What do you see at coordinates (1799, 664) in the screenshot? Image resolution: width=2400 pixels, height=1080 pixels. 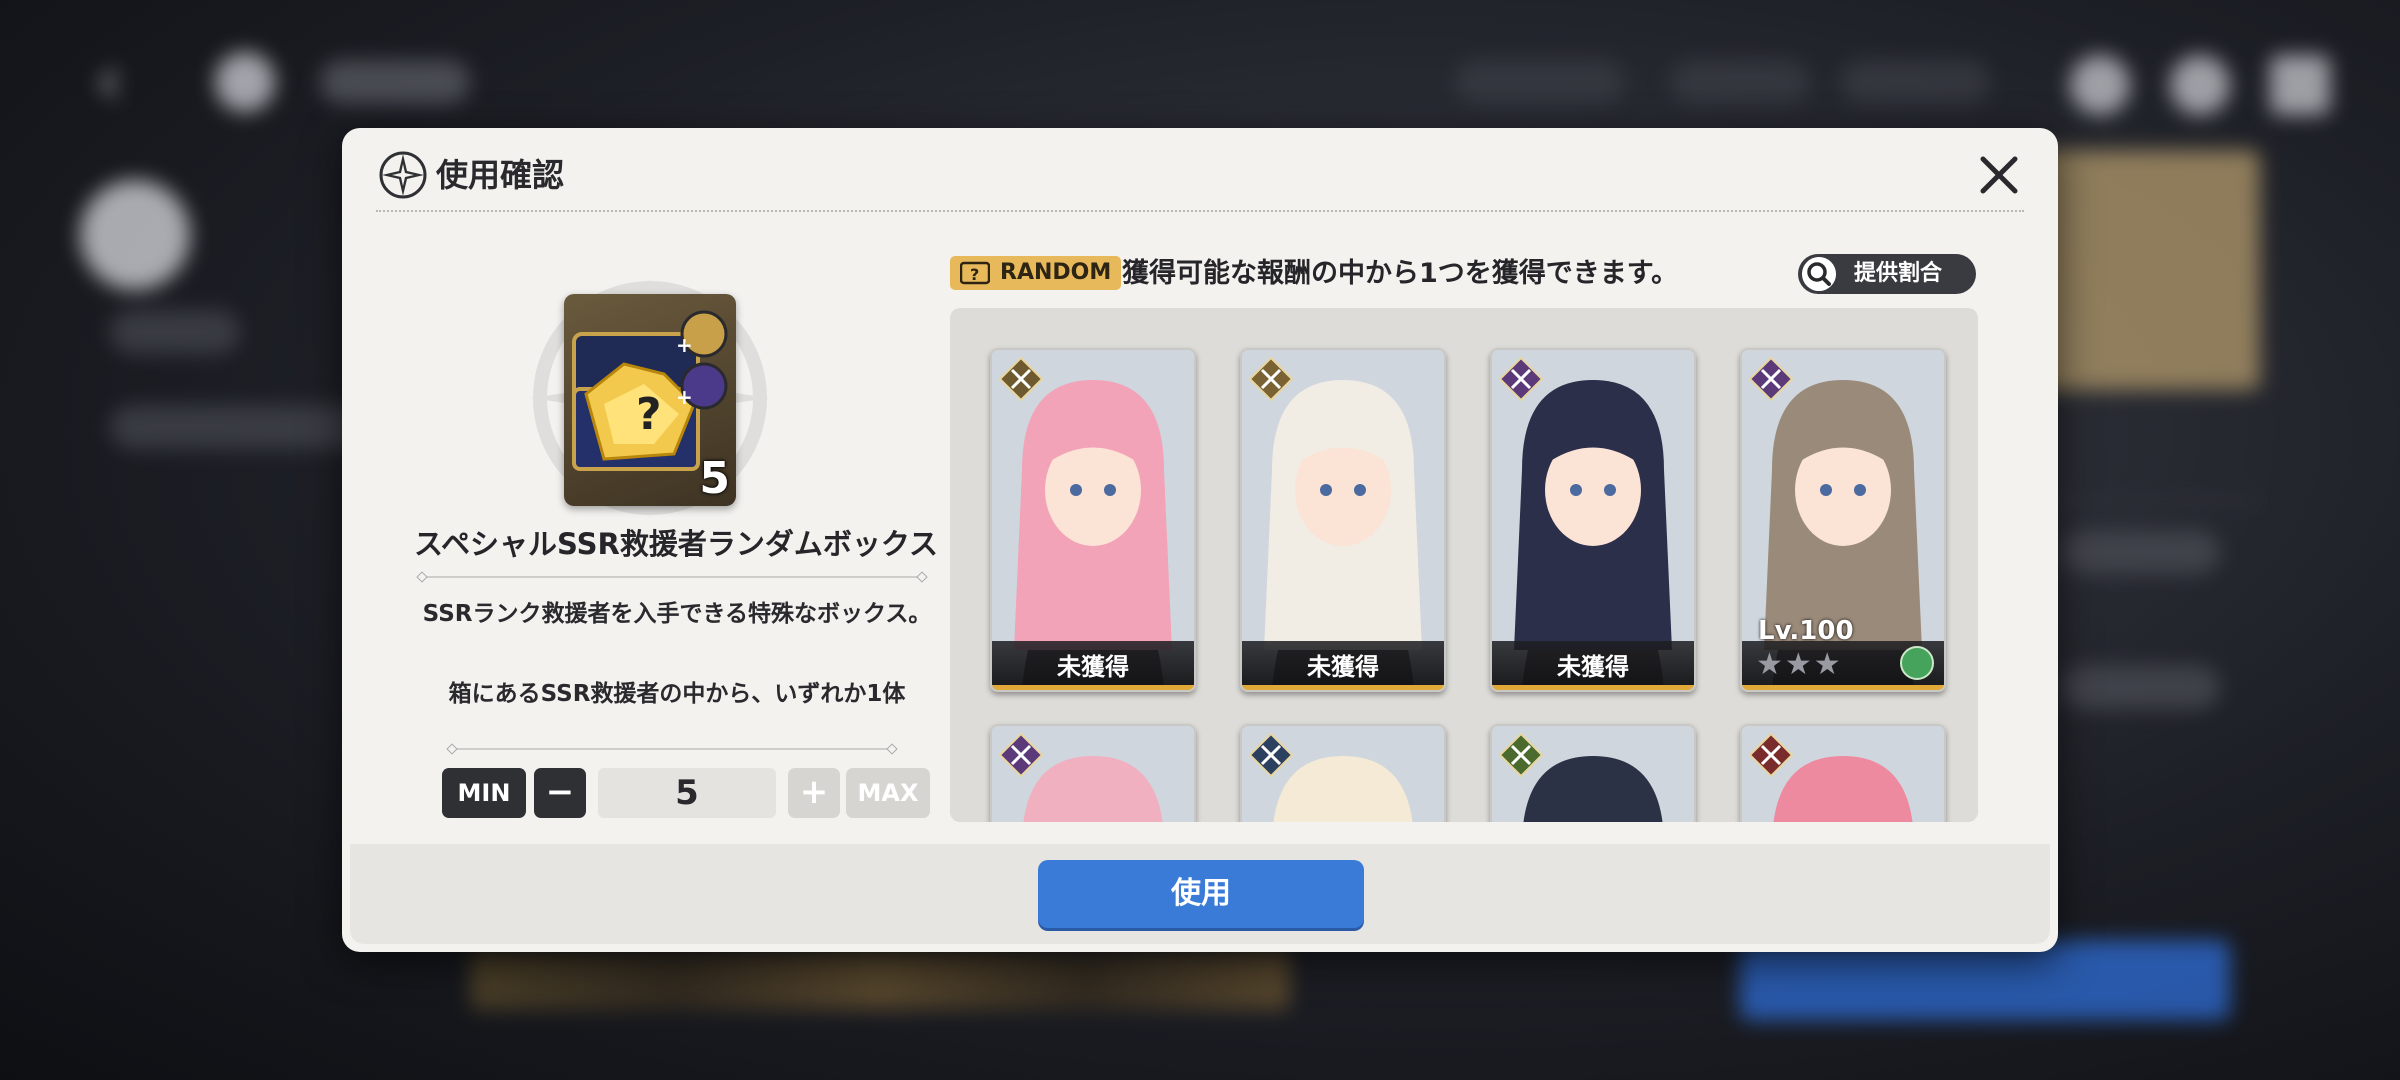 I see `card-stars: ★★★` at bounding box center [1799, 664].